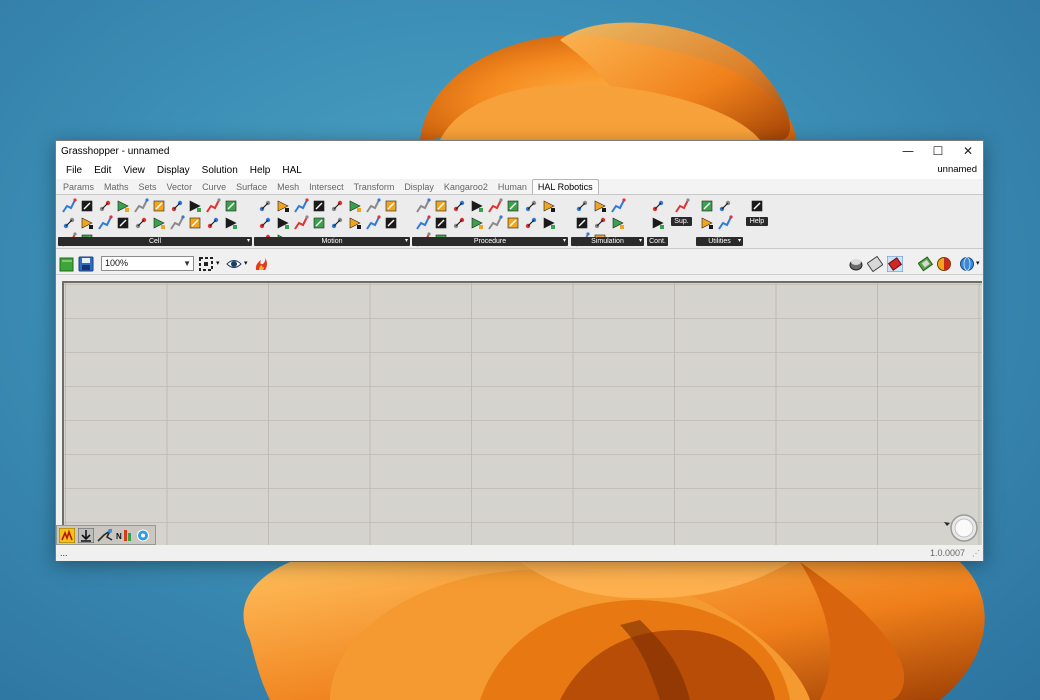 The width and height of the screenshot is (1040, 700). Describe the element at coordinates (148, 187) in the screenshot. I see `tab-sets: Sets` at that location.